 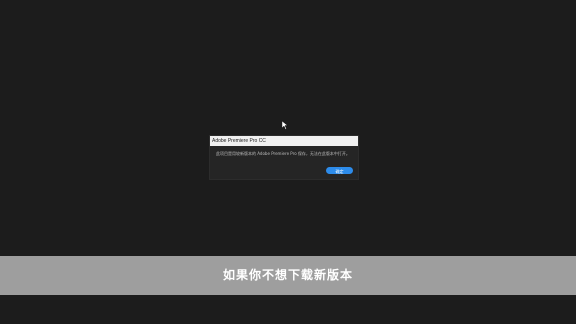 What do you see at coordinates (285, 125) in the screenshot?
I see `arrow-cursor-icon` at bounding box center [285, 125].